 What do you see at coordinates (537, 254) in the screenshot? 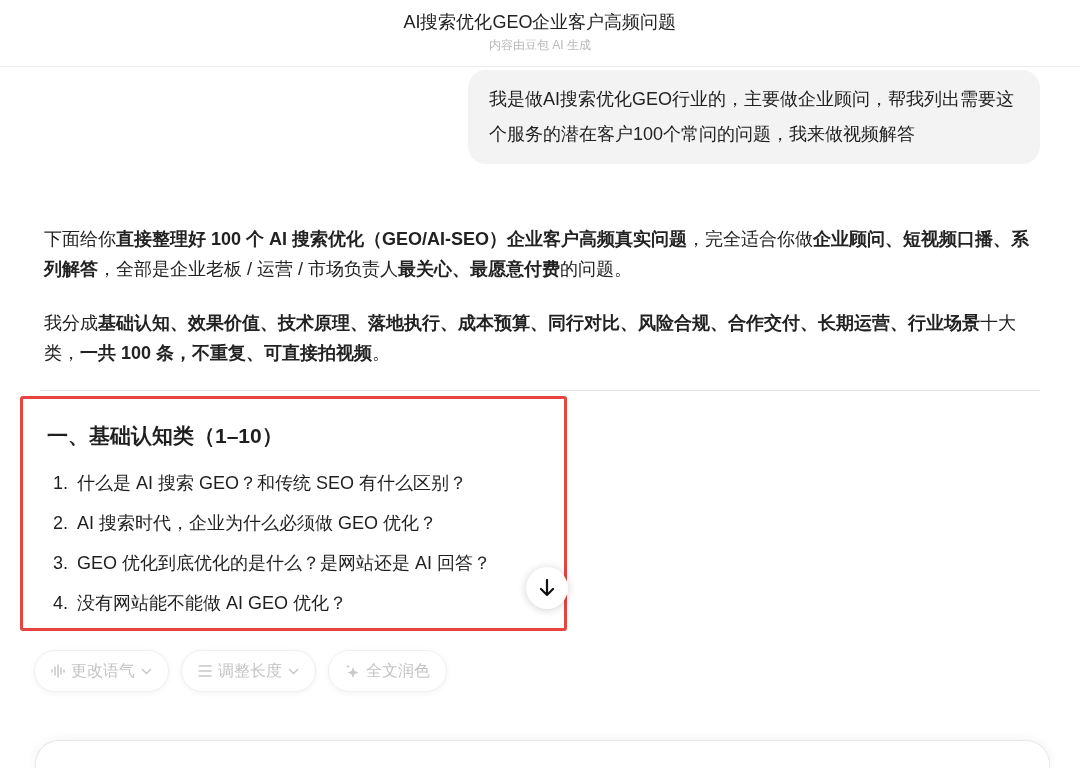
I see `answer-paragraph: 下面给你直接整理好 100 个 AI 搜索优化（GEO/AI-SEO）企业客户高频真实问题，完全适合你做企业顾问、短视频口播、系列解答，全部是企业老板 / 运营 / 市场负责人最关心、最愿意付费的问题。` at bounding box center [537, 254].